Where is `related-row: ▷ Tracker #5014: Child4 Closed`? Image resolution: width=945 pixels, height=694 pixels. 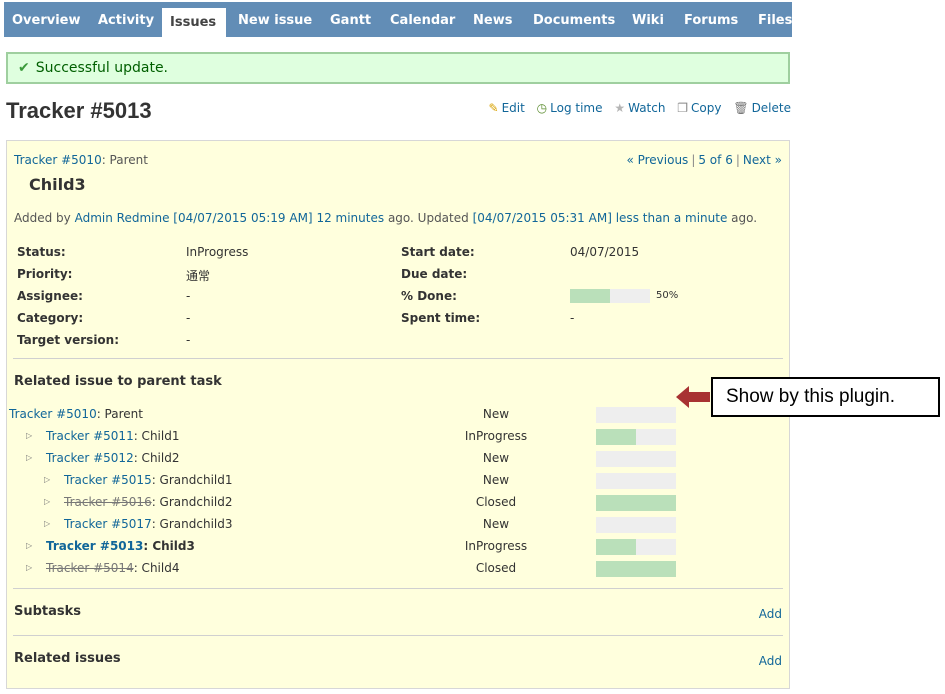
related-row: ▷ Tracker #5014: Child4 Closed is located at coordinates (398, 569).